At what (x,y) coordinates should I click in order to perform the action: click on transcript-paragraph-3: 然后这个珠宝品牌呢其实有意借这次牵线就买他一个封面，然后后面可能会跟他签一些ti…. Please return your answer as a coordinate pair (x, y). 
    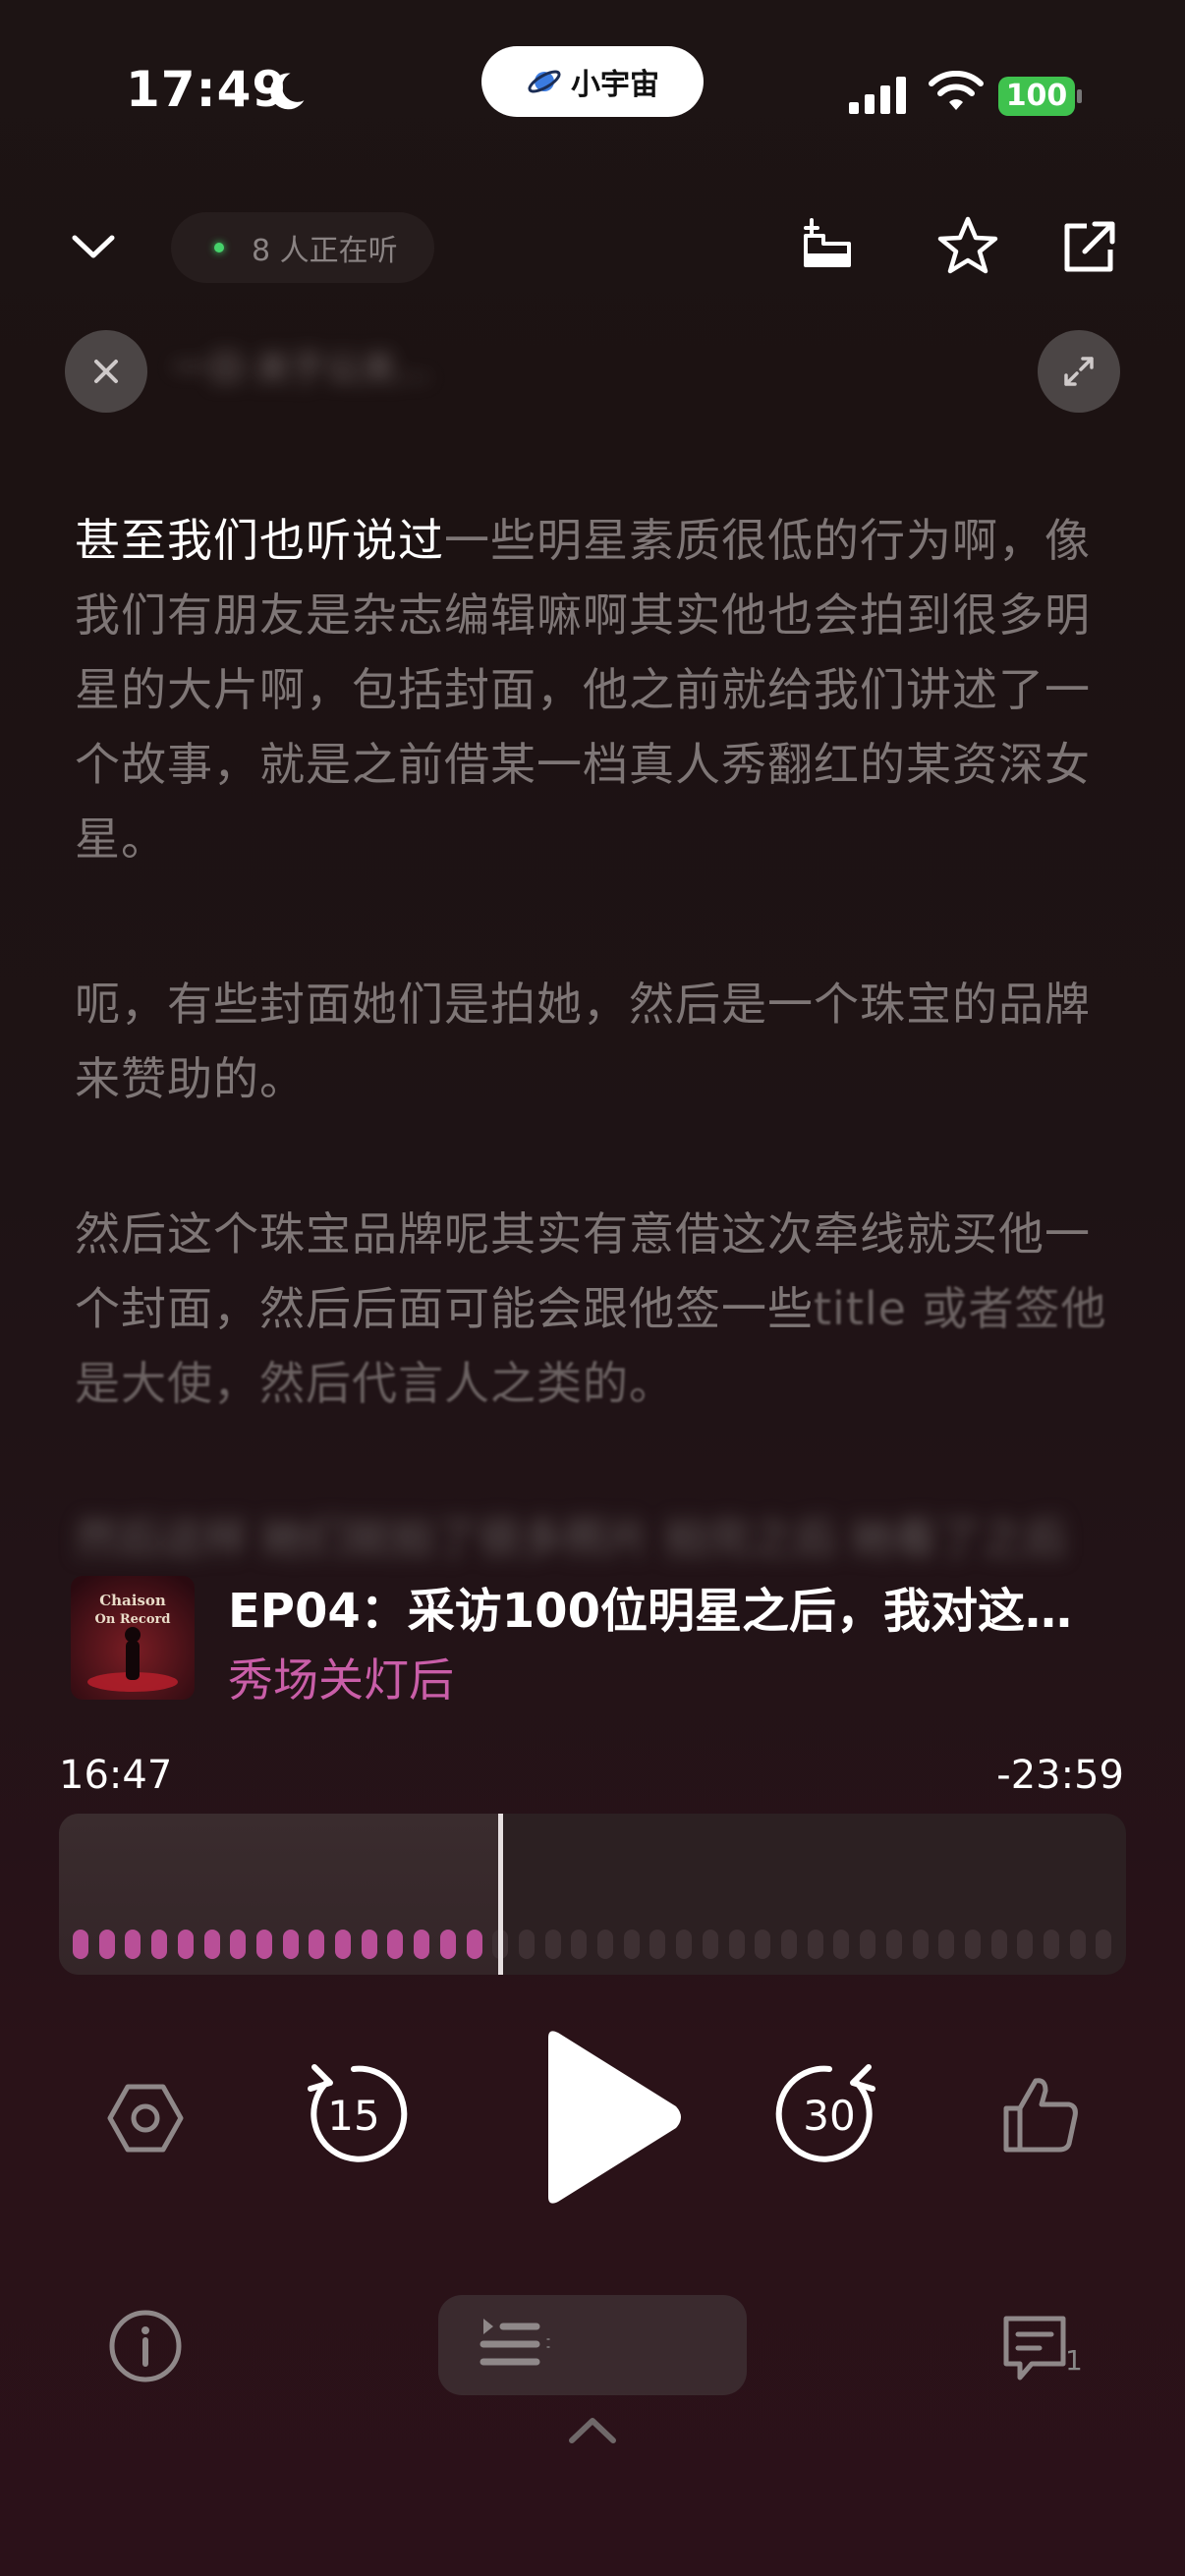
    Looking at the image, I should click on (596, 1309).